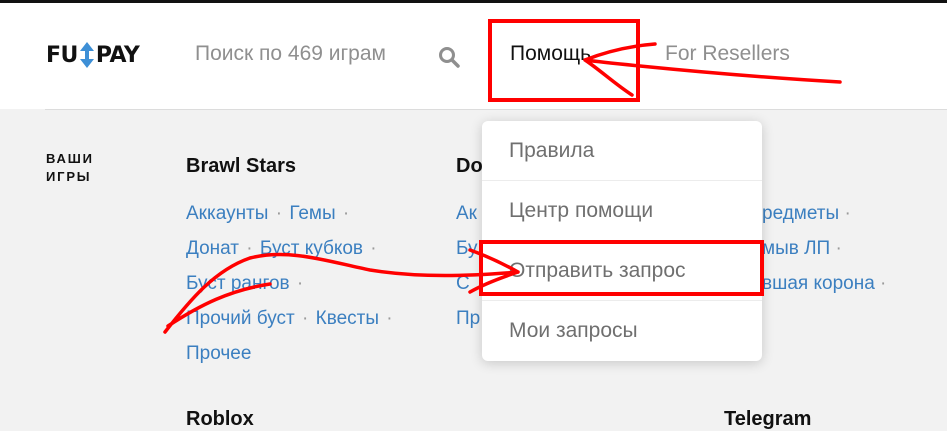  I want to click on logo-text-left: FU, so click(62, 55).